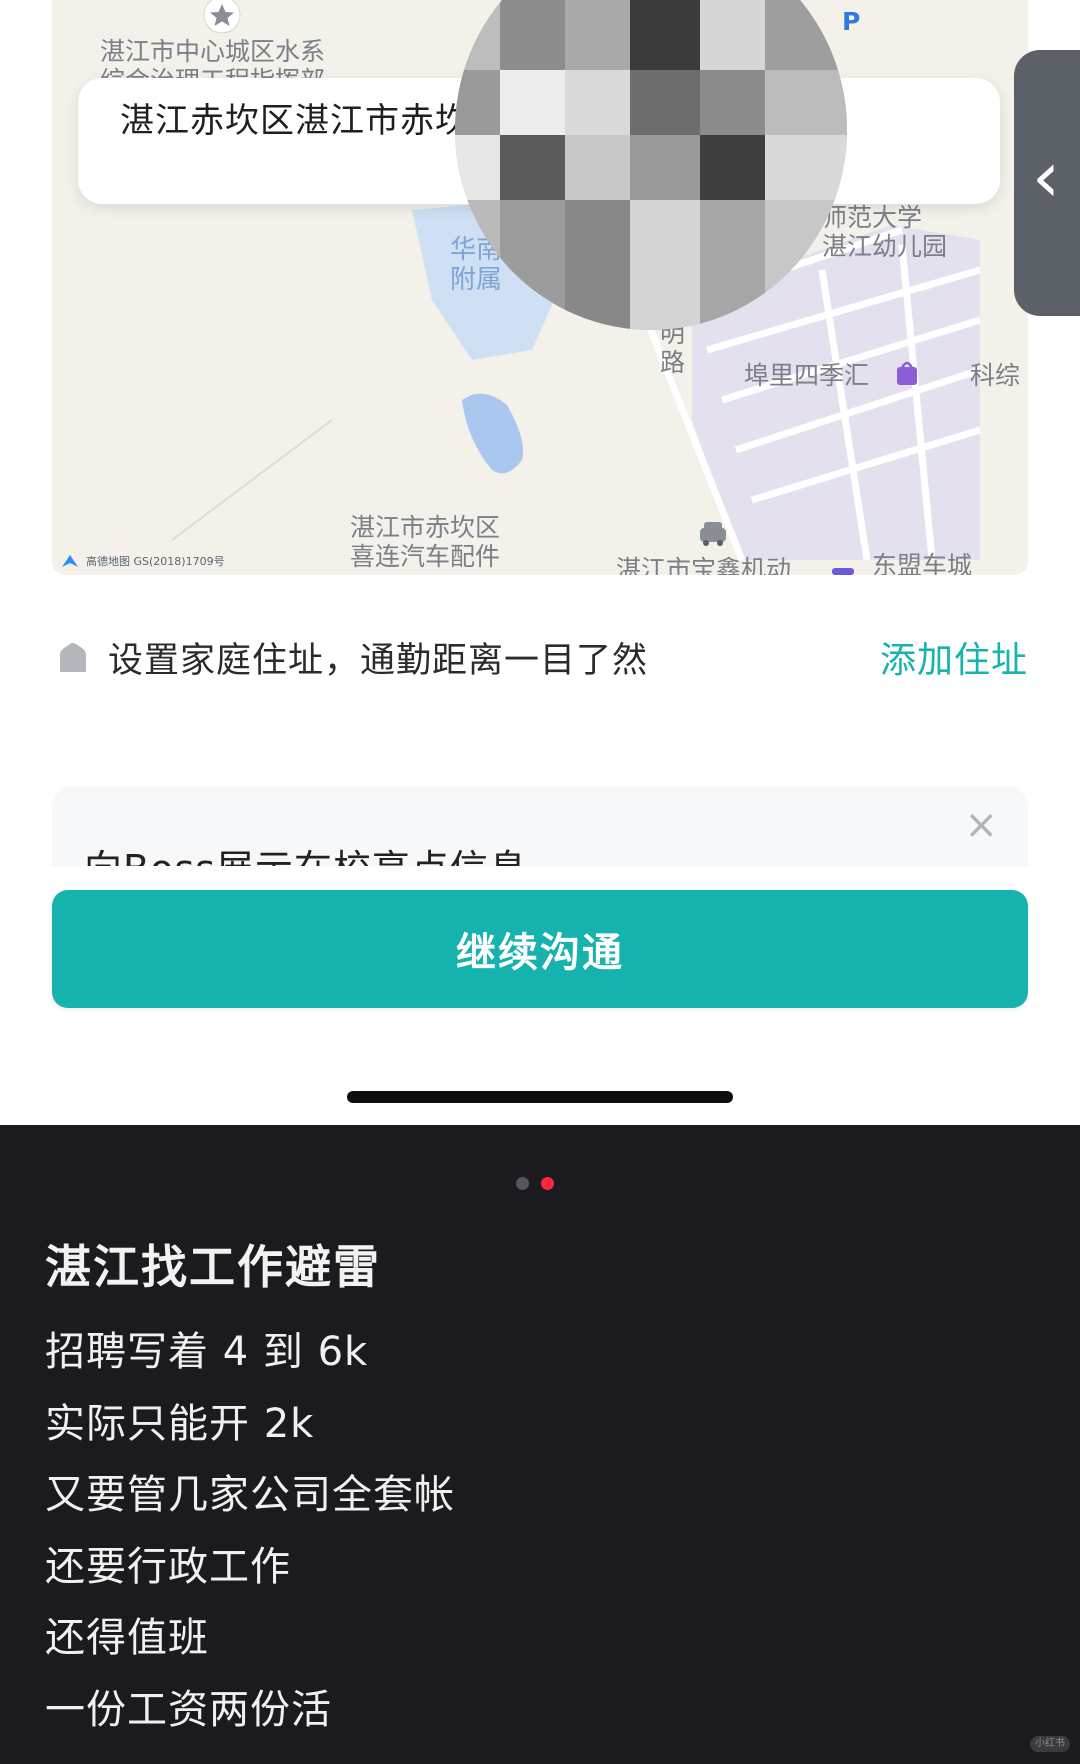  Describe the element at coordinates (995, 375) in the screenshot. I see `map-label-keji: 科综` at that location.